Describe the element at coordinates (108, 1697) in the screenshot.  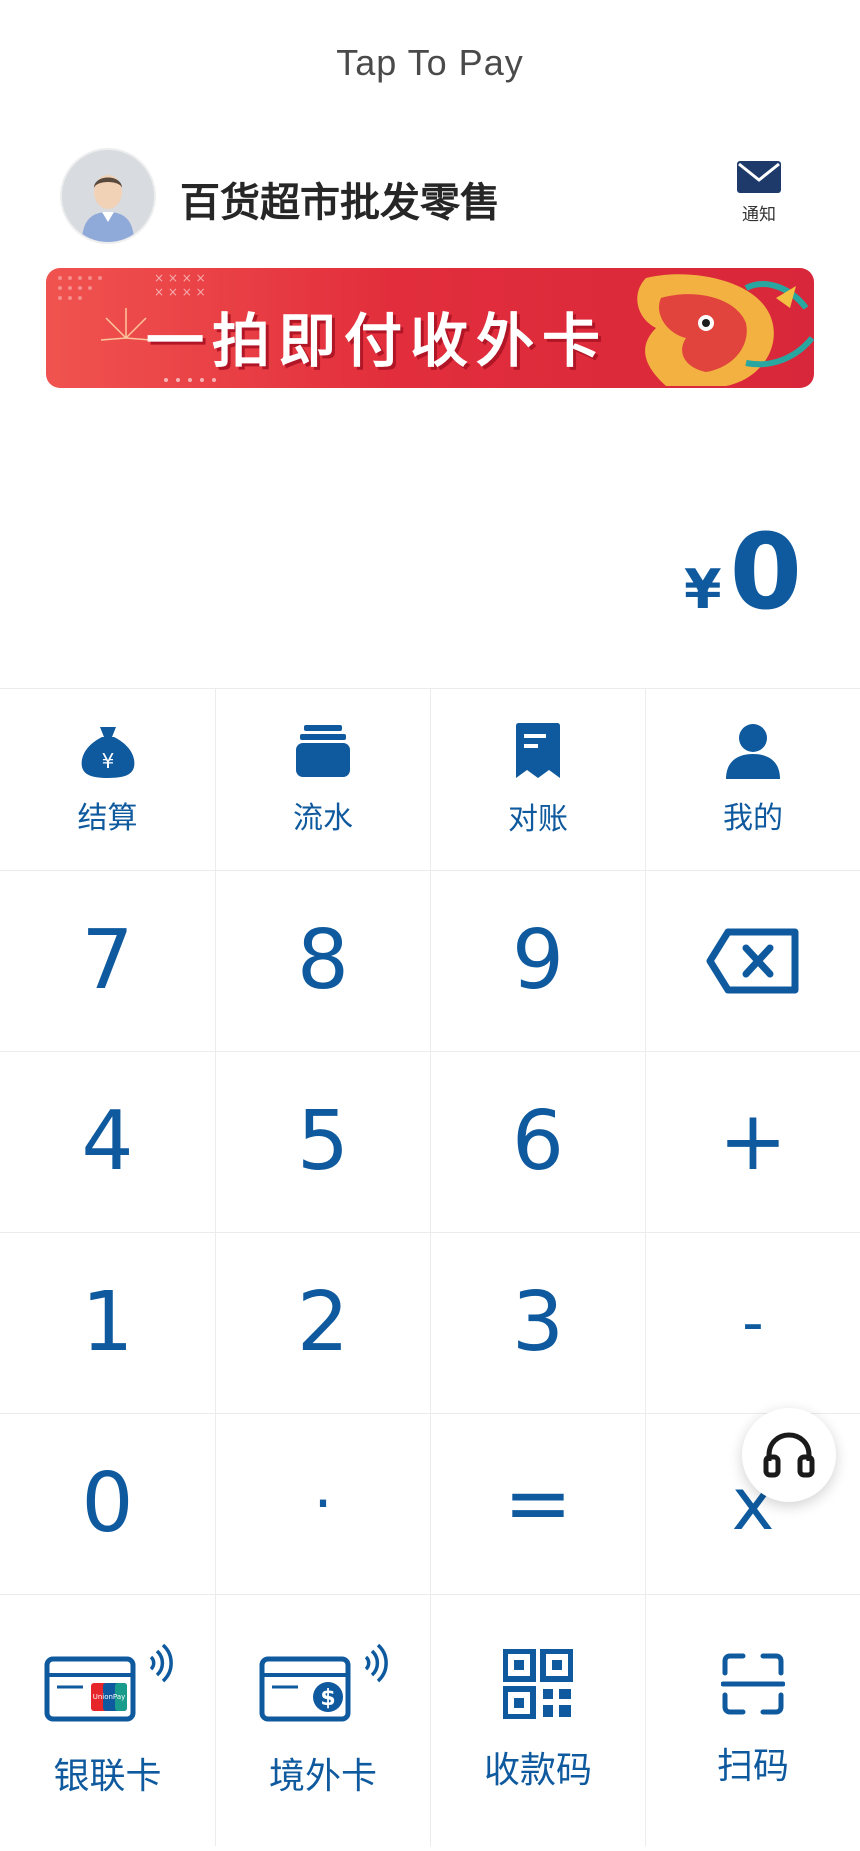
I see `svg-text: UnionPay` at that location.